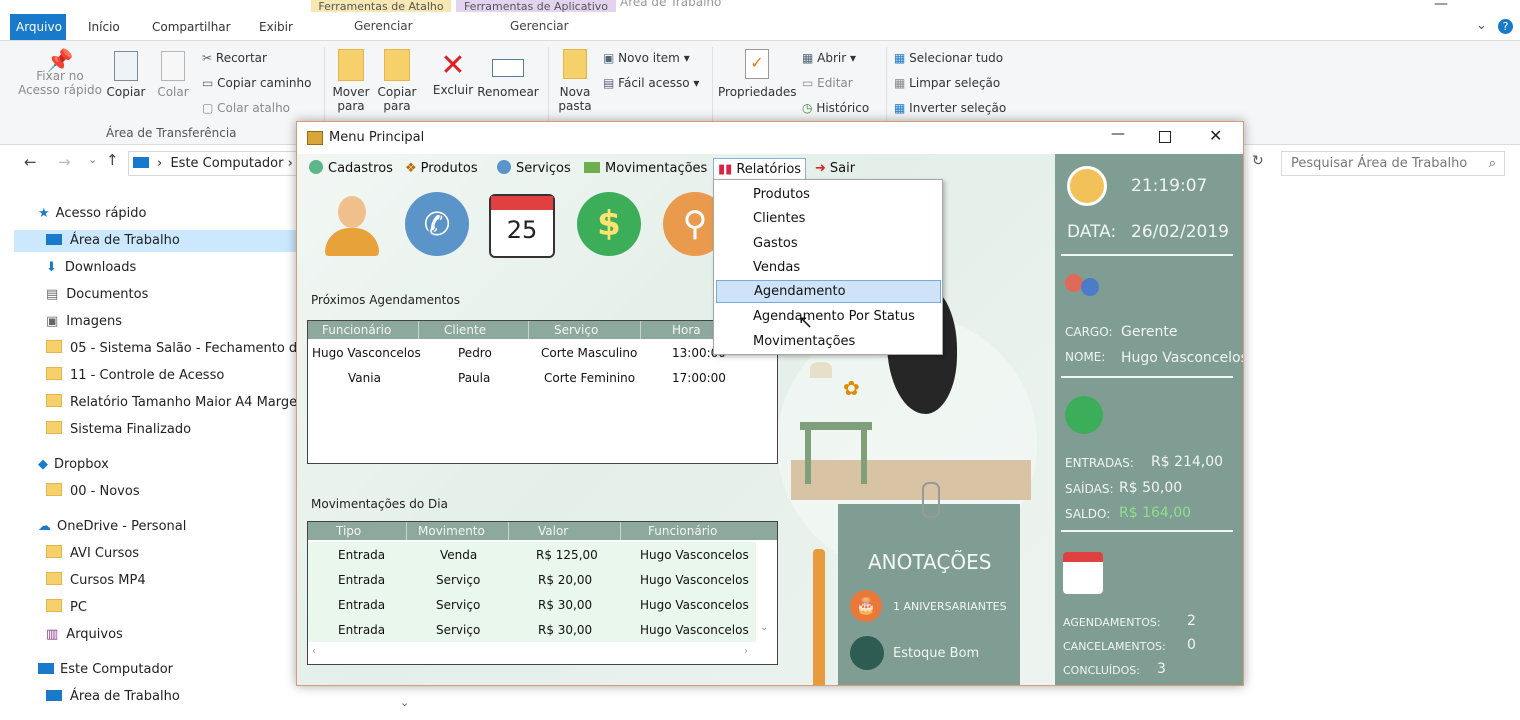 The height and width of the screenshot is (720, 1520). What do you see at coordinates (1215, 135) in the screenshot?
I see `close-icon: ✕` at bounding box center [1215, 135].